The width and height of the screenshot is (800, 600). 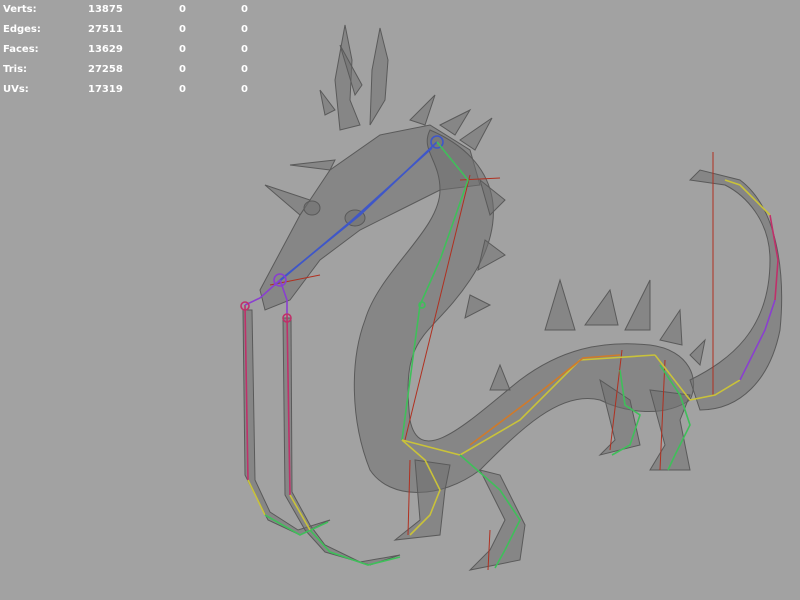 I want to click on hud-total: 27258, so click(x=105, y=69).